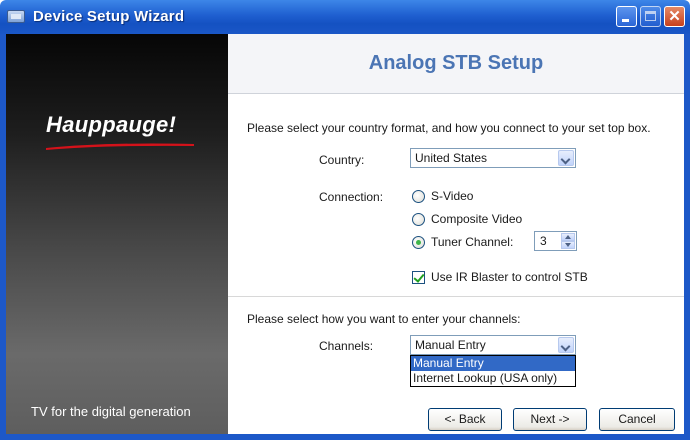  I want to click on cancel-button: Cancel, so click(637, 419).